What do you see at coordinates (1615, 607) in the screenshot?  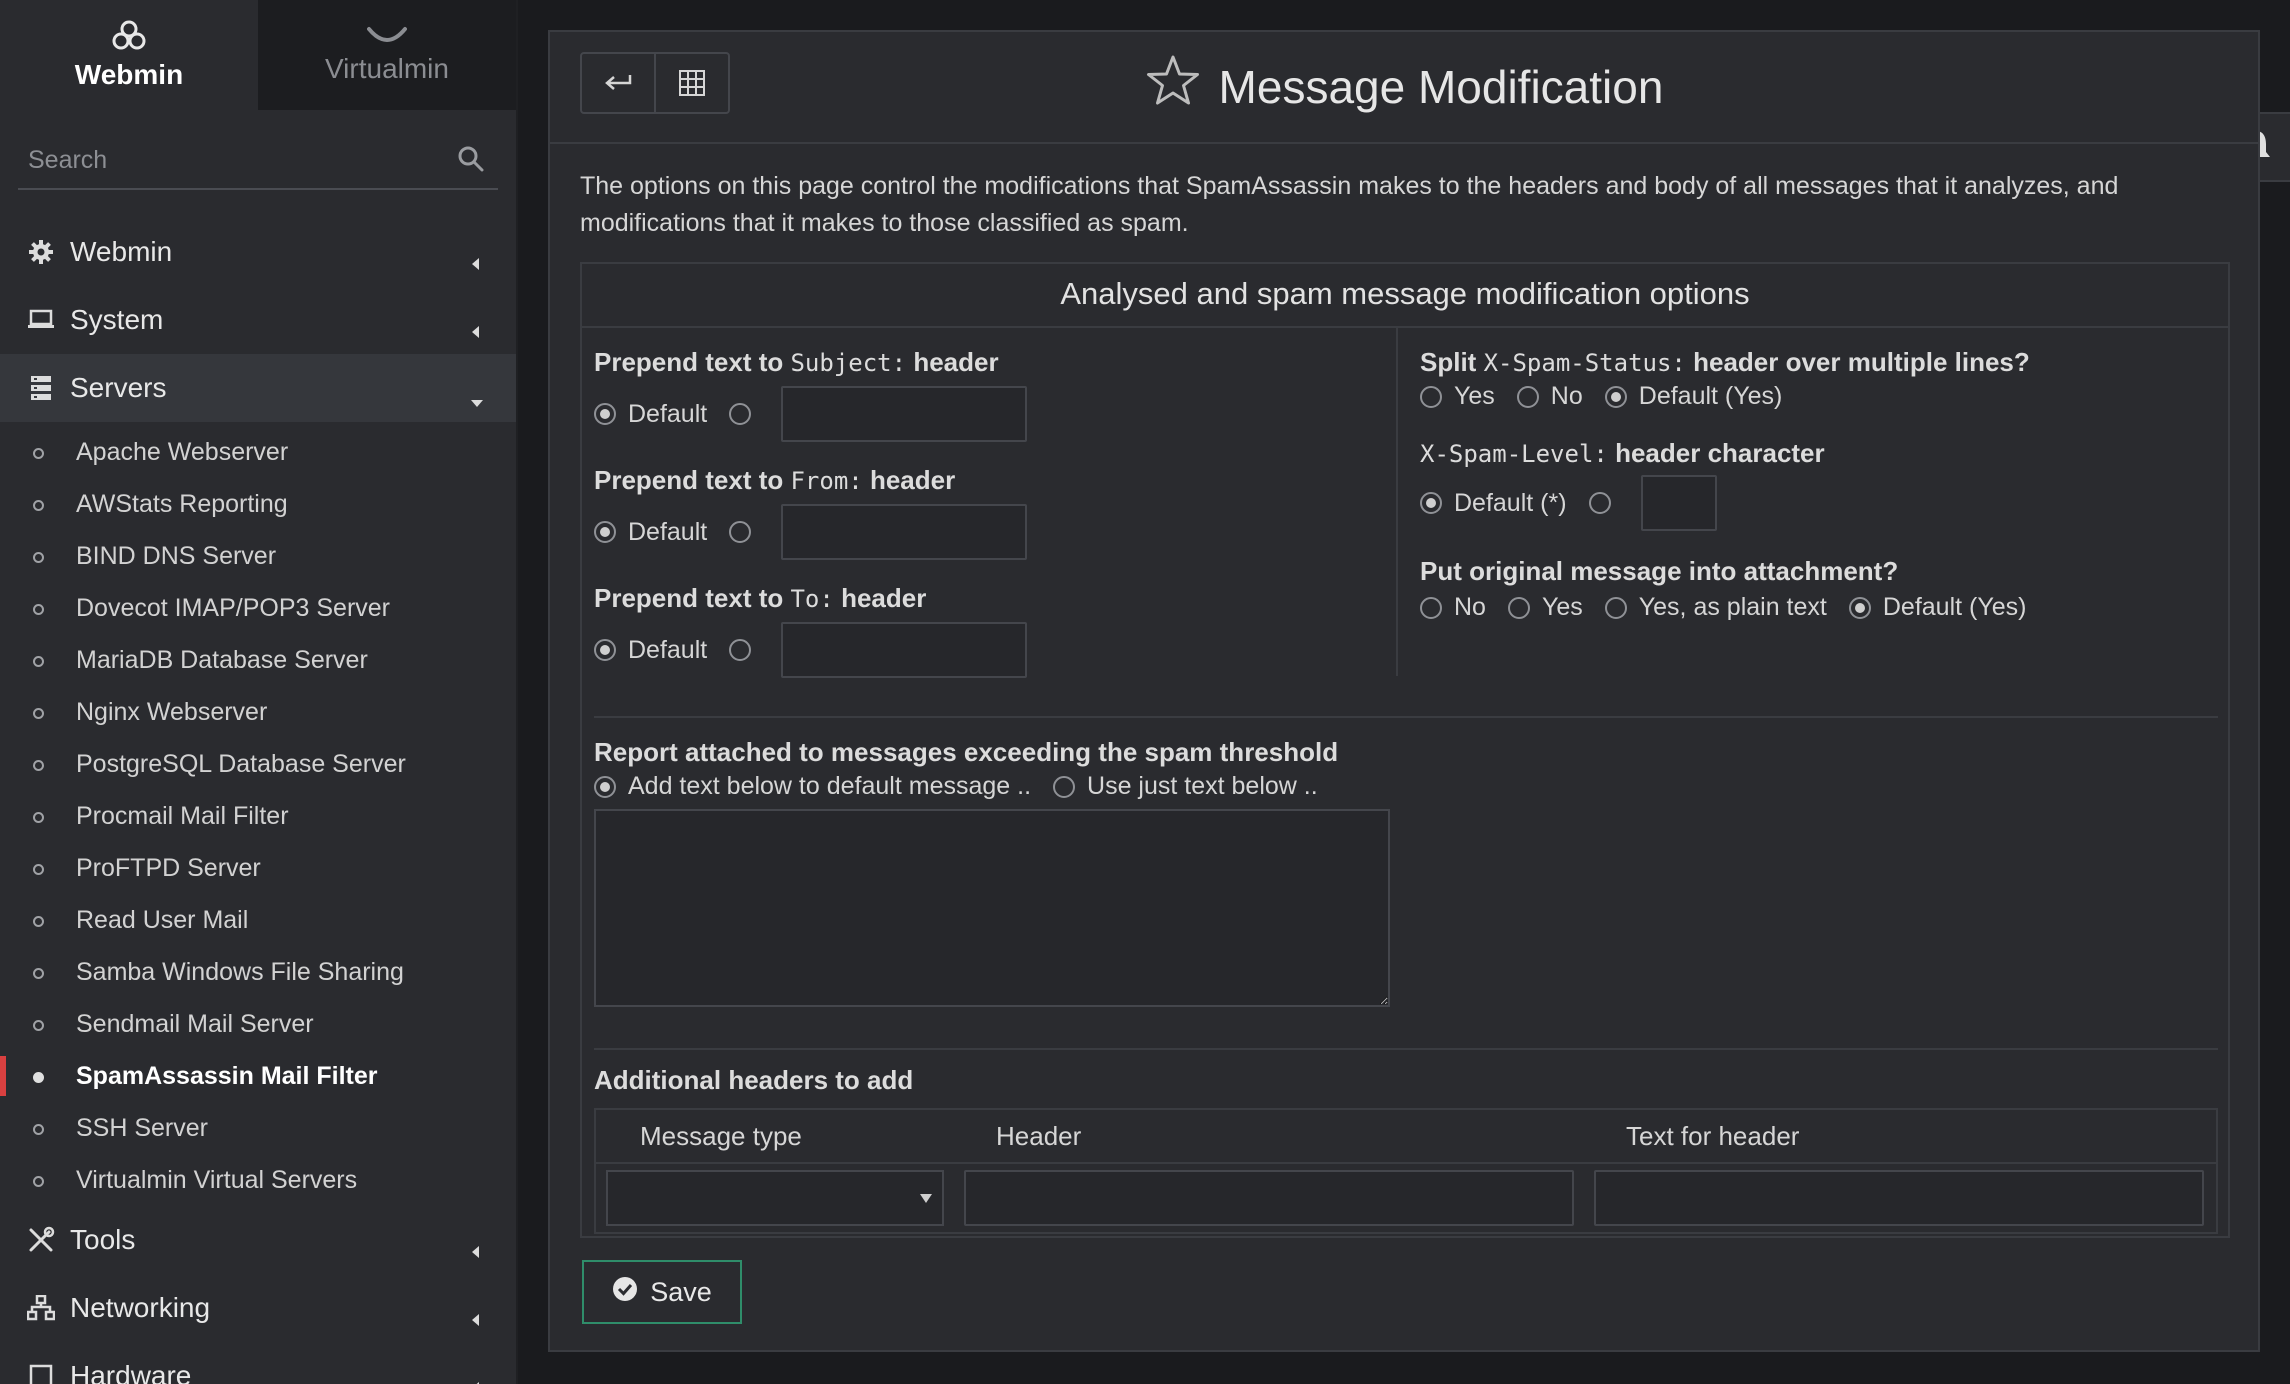 I see `attach-plain-radio` at bounding box center [1615, 607].